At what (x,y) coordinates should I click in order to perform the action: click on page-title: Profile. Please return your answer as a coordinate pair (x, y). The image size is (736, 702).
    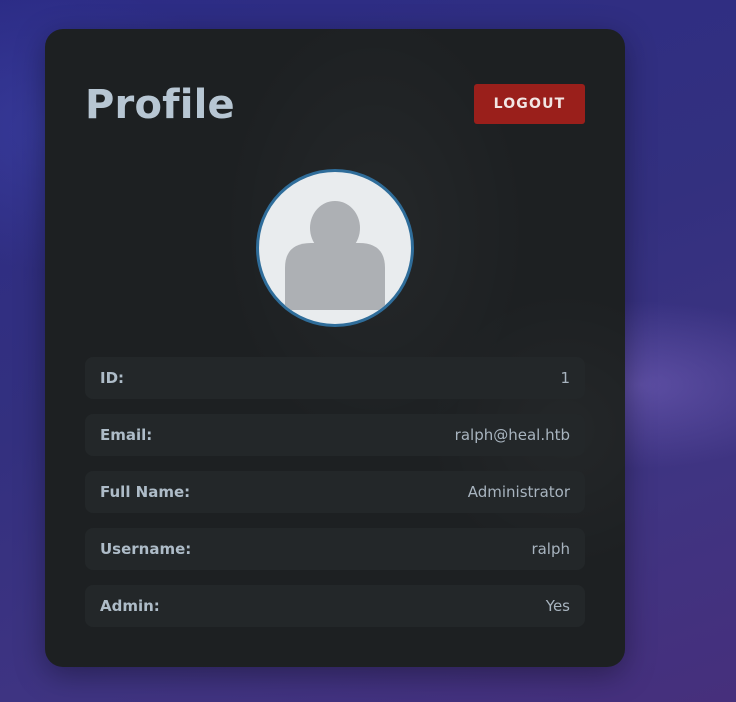
    Looking at the image, I should click on (160, 105).